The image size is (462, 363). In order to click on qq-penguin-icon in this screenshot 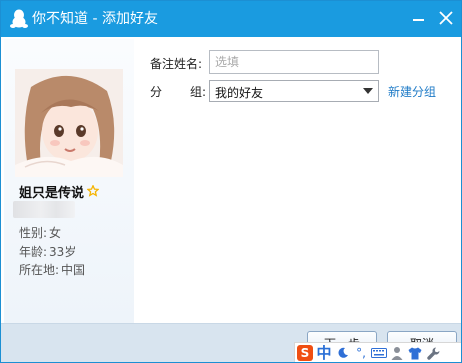, I will do `click(19, 19)`.